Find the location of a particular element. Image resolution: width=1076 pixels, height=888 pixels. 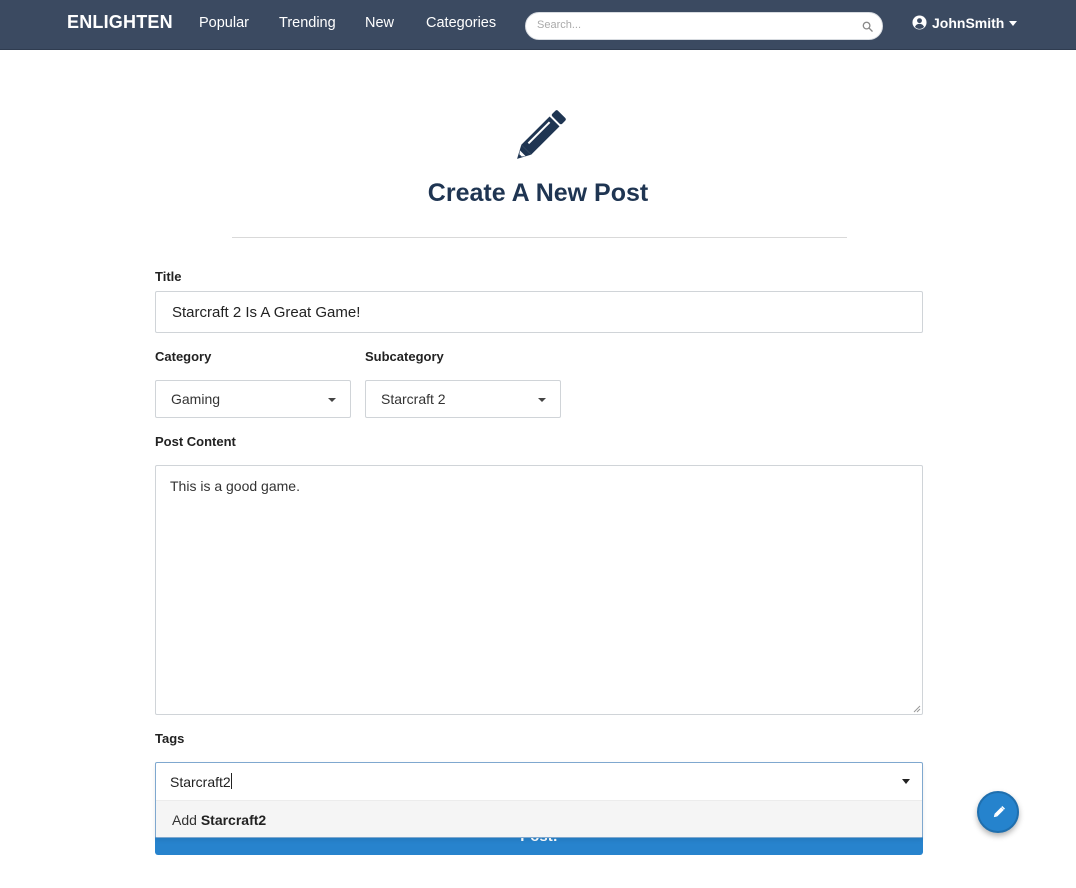

chevron-down-icon is located at coordinates (1013, 23).